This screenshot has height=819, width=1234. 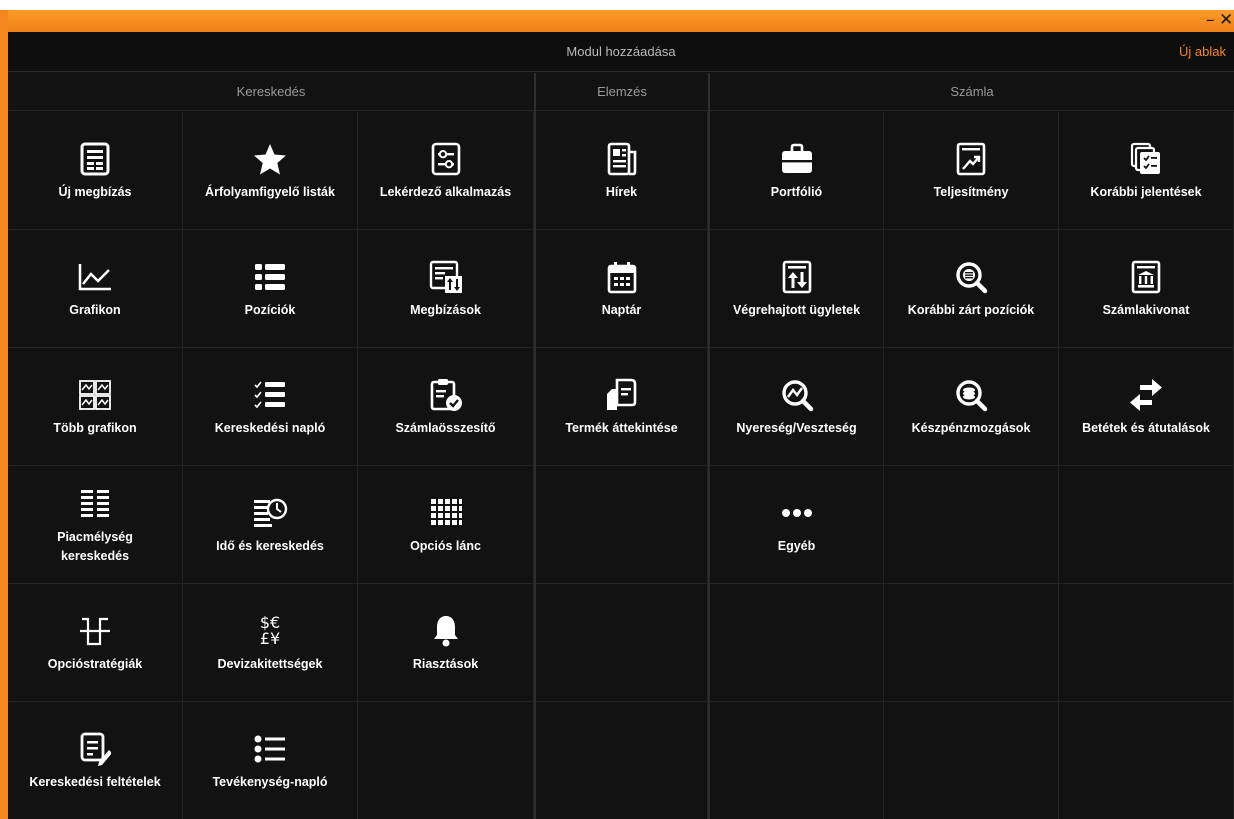 What do you see at coordinates (270, 513) in the screenshot?
I see `list-clock-icon` at bounding box center [270, 513].